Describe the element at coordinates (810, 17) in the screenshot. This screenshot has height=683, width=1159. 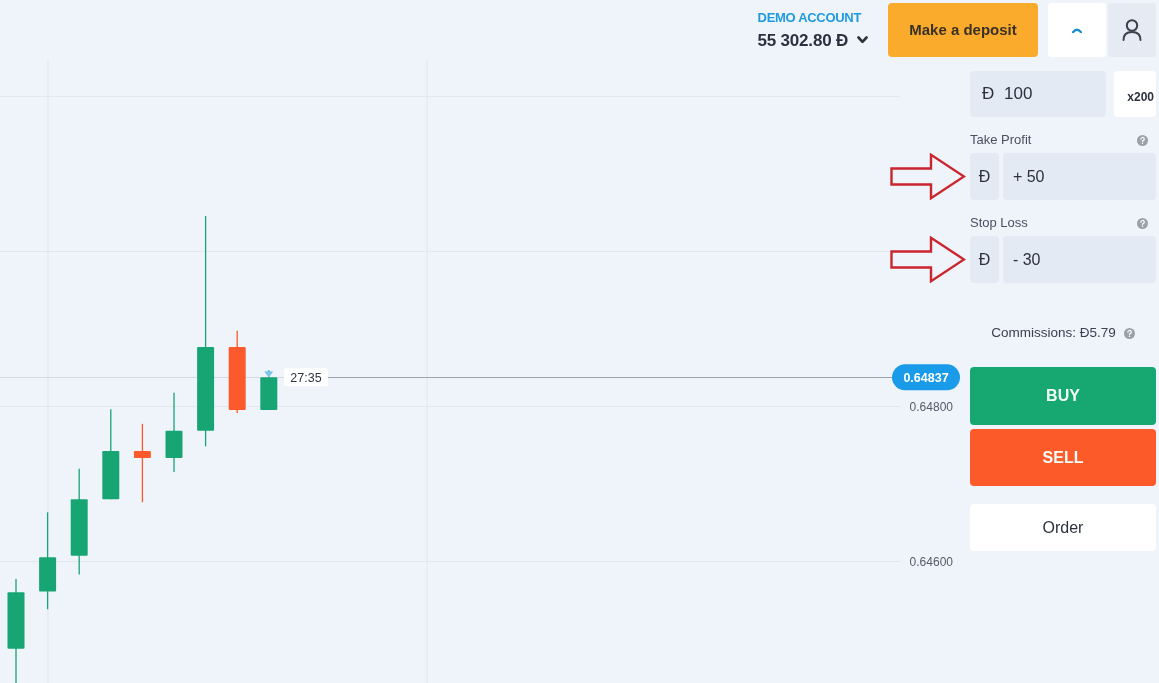
I see `account-label: DEMO ACCOUNT` at that location.